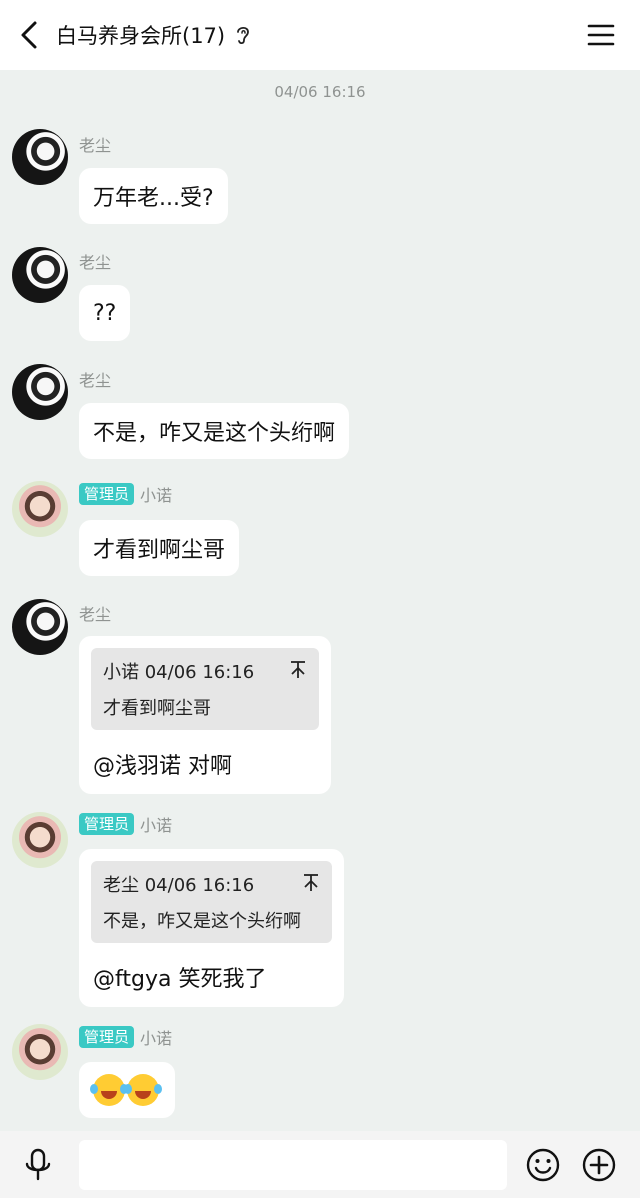 The height and width of the screenshot is (1198, 640). I want to click on message-text: ??, so click(105, 313).